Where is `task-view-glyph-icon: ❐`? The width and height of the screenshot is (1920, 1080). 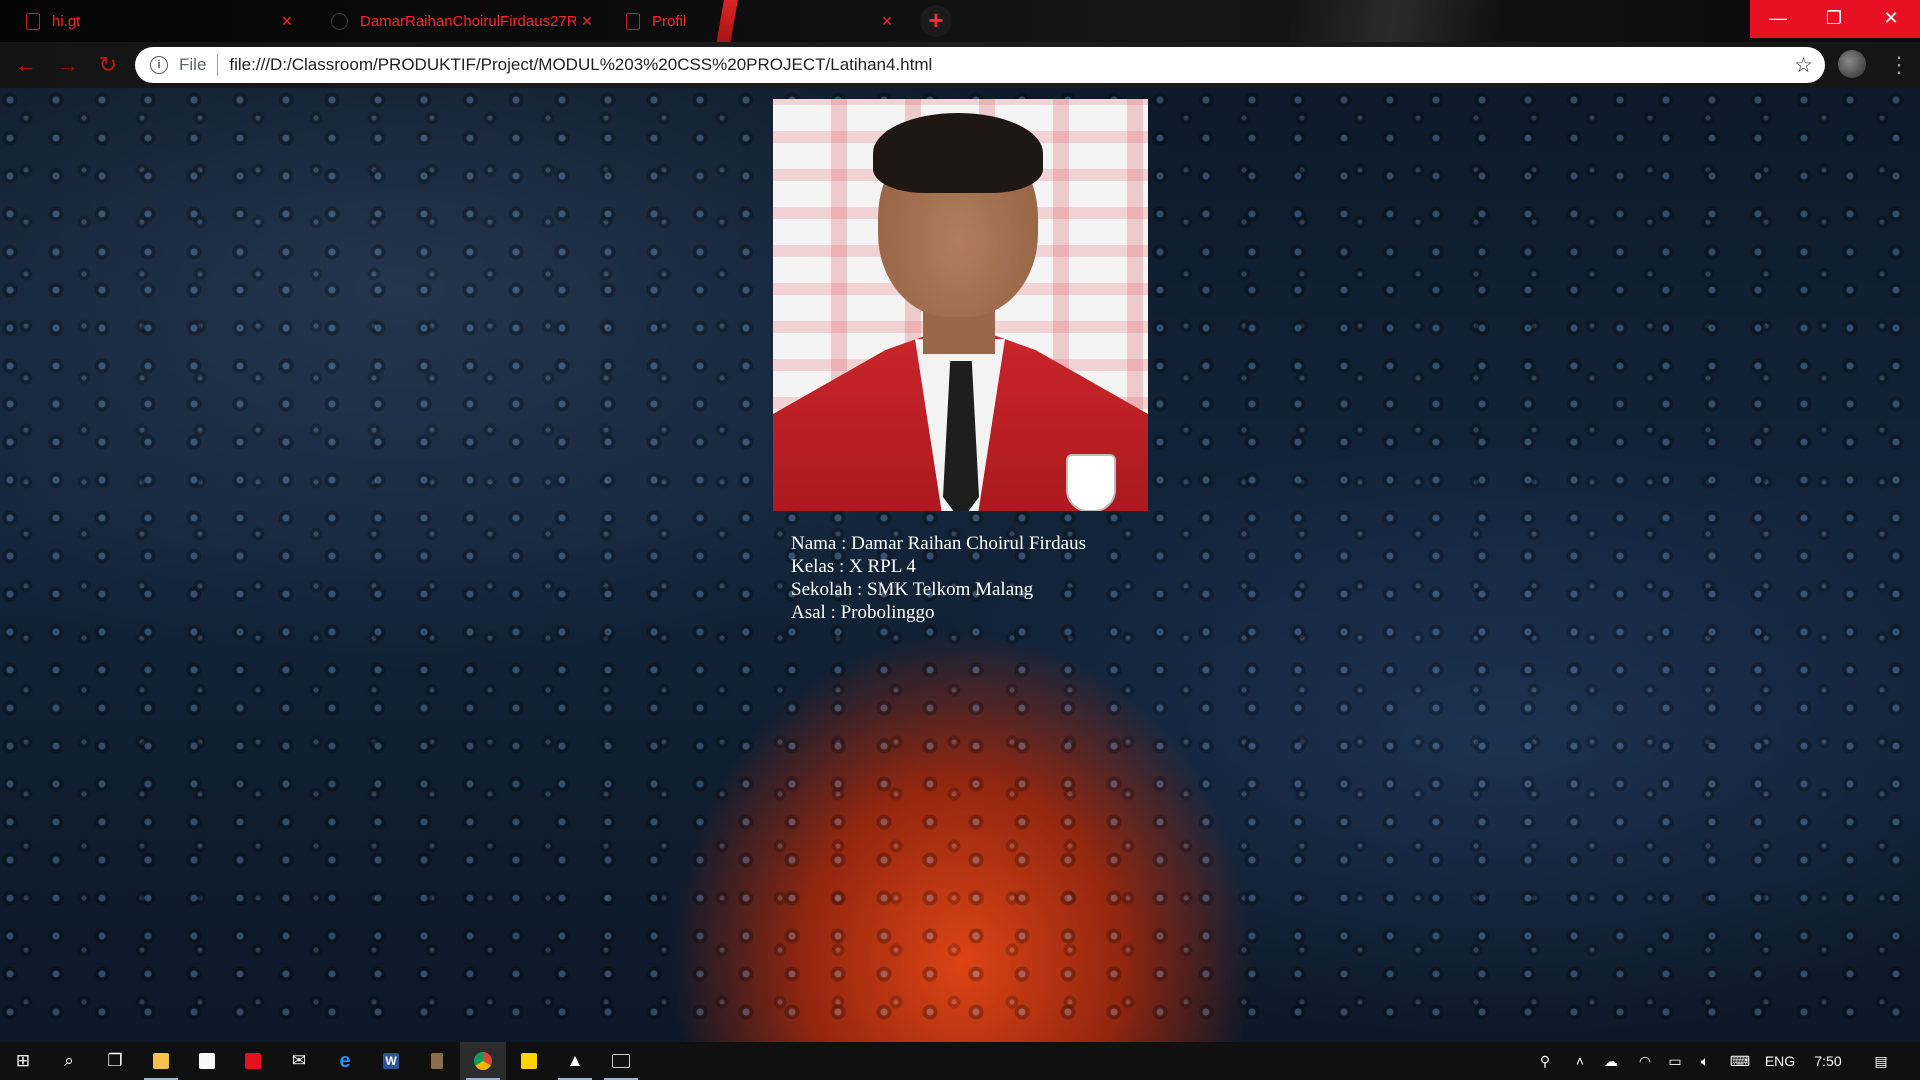
task-view-glyph-icon: ❐ is located at coordinates (115, 1060).